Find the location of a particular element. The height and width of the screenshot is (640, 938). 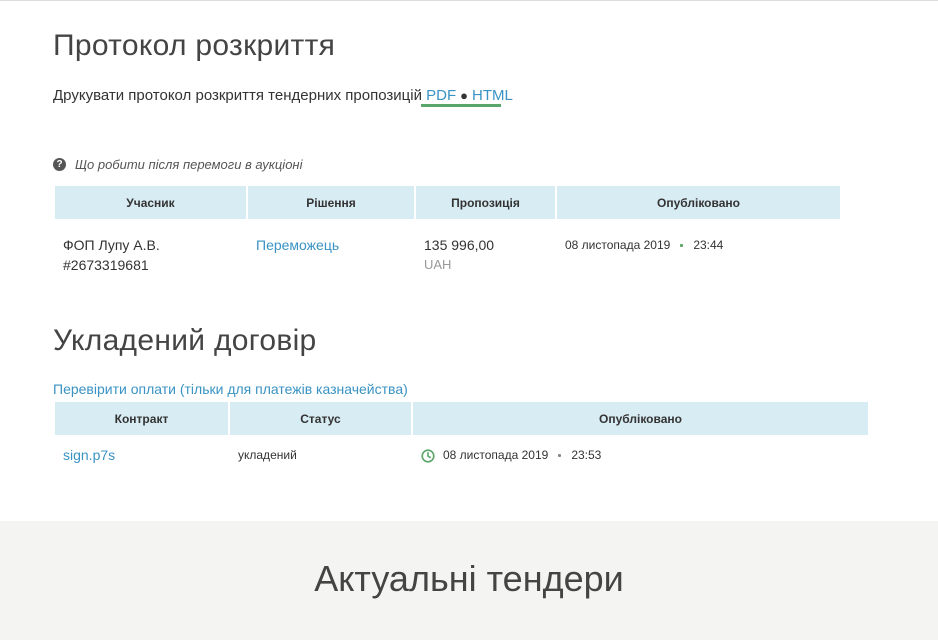

current-tenders-title: Актуальні тендери is located at coordinates (469, 578).